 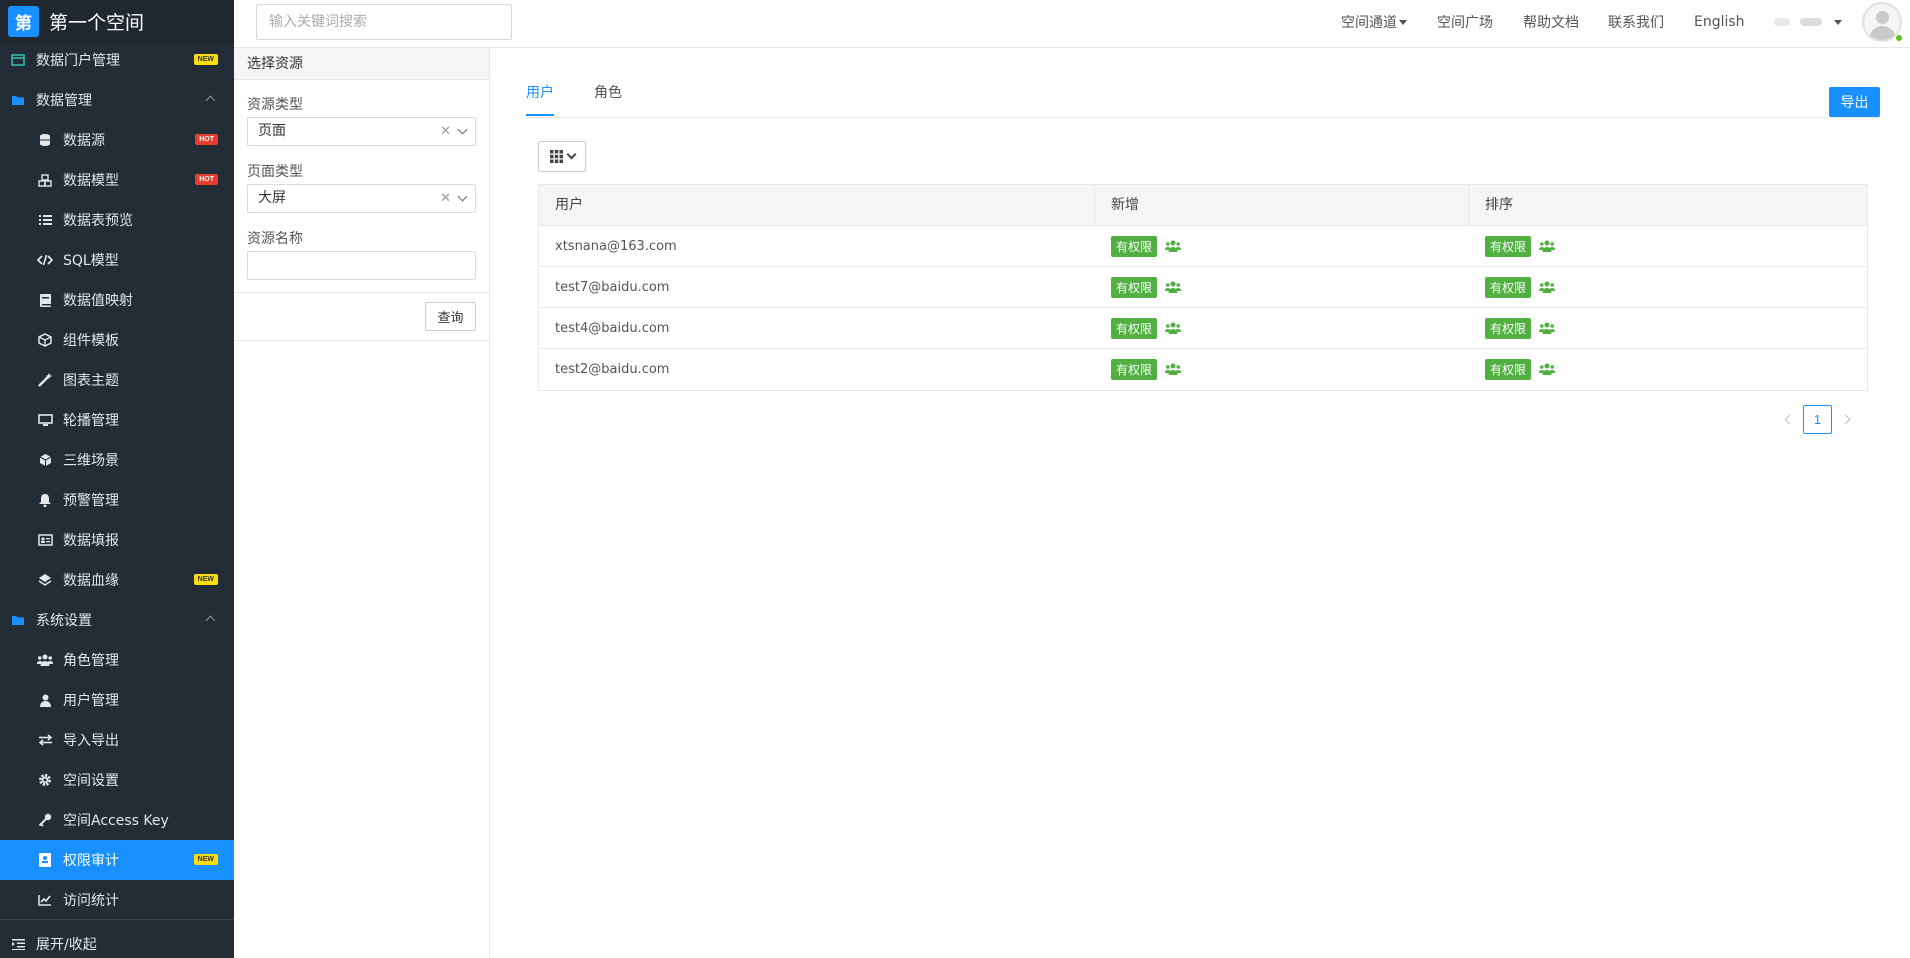 What do you see at coordinates (1817, 419) in the screenshot?
I see `page-number: 1` at bounding box center [1817, 419].